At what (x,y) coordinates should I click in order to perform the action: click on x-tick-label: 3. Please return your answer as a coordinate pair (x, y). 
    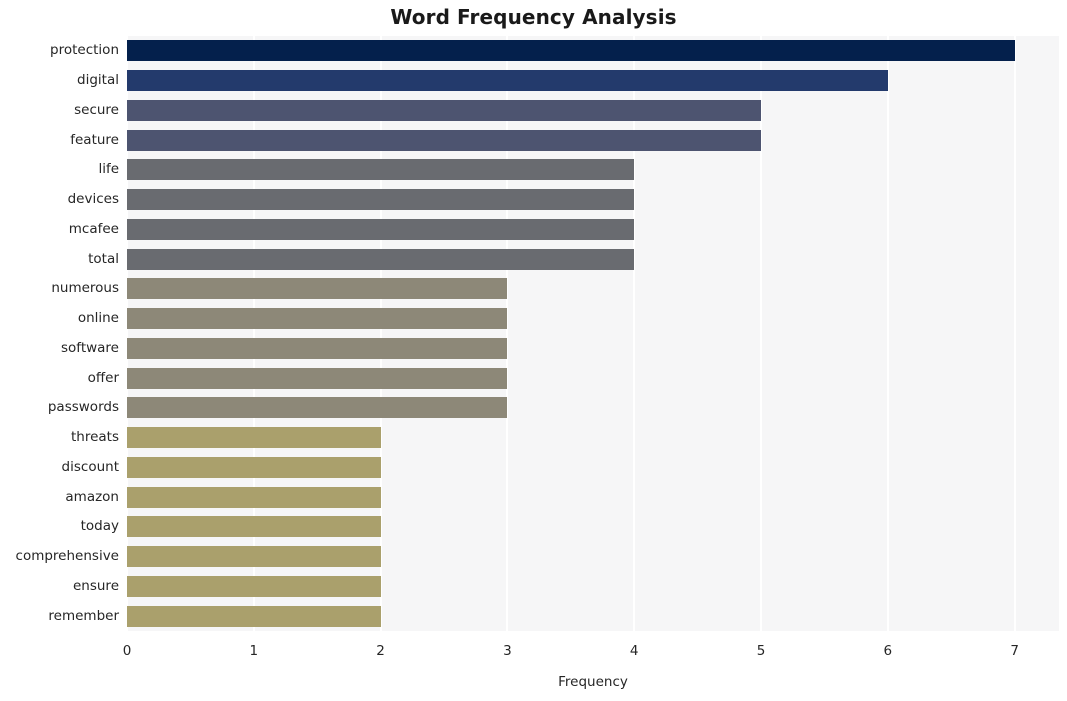
    Looking at the image, I should click on (507, 651).